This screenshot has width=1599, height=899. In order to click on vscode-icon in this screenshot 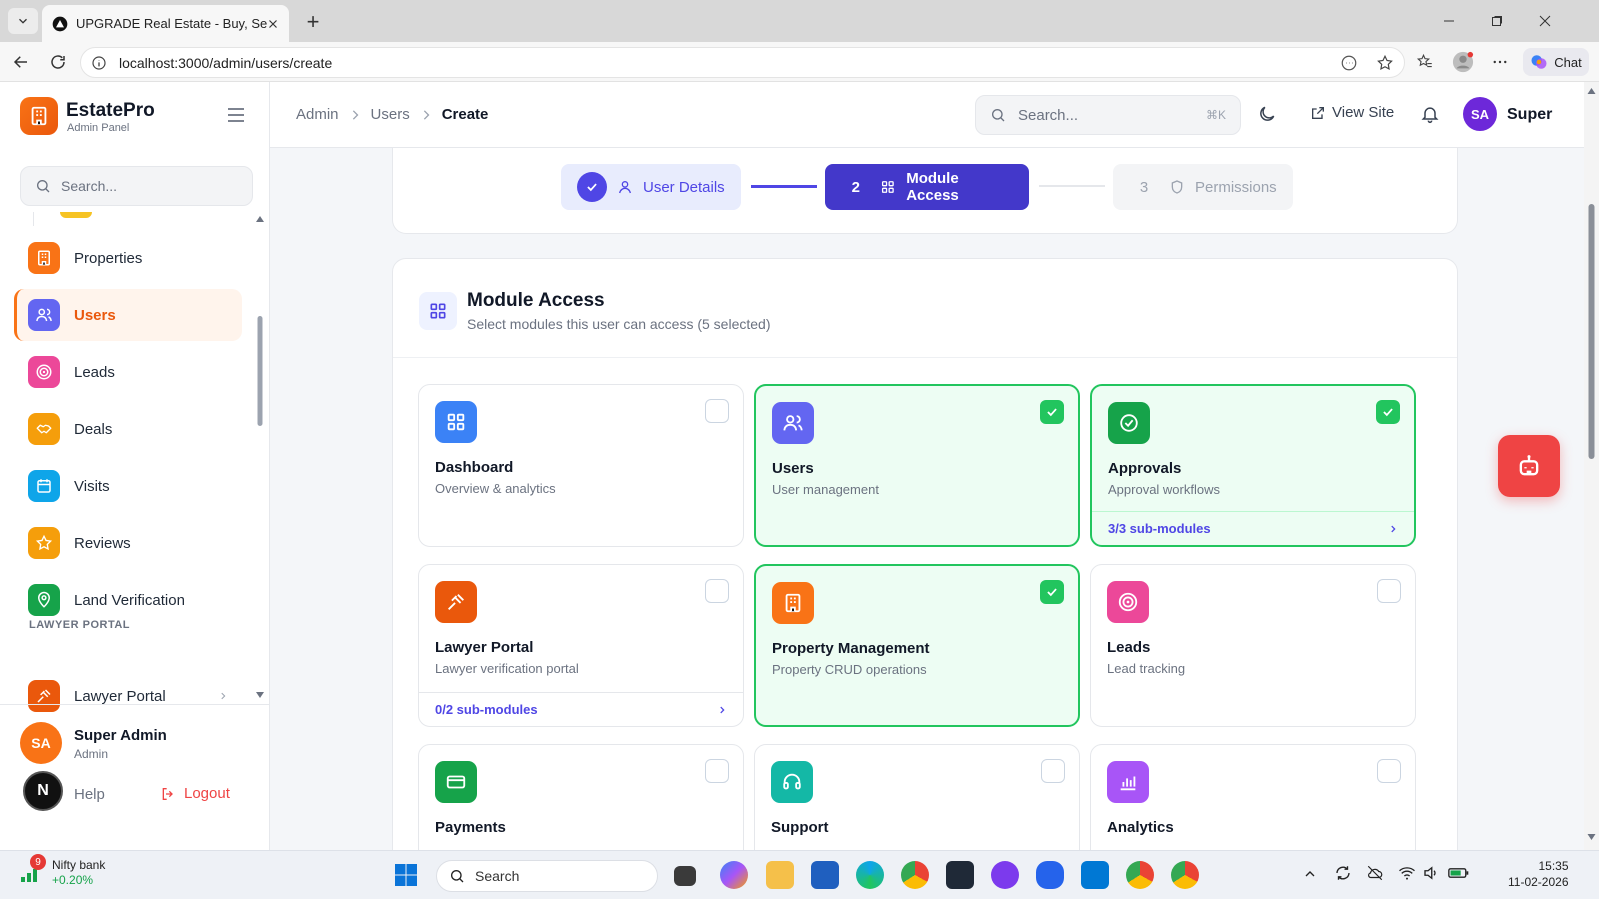, I will do `click(1095, 875)`.